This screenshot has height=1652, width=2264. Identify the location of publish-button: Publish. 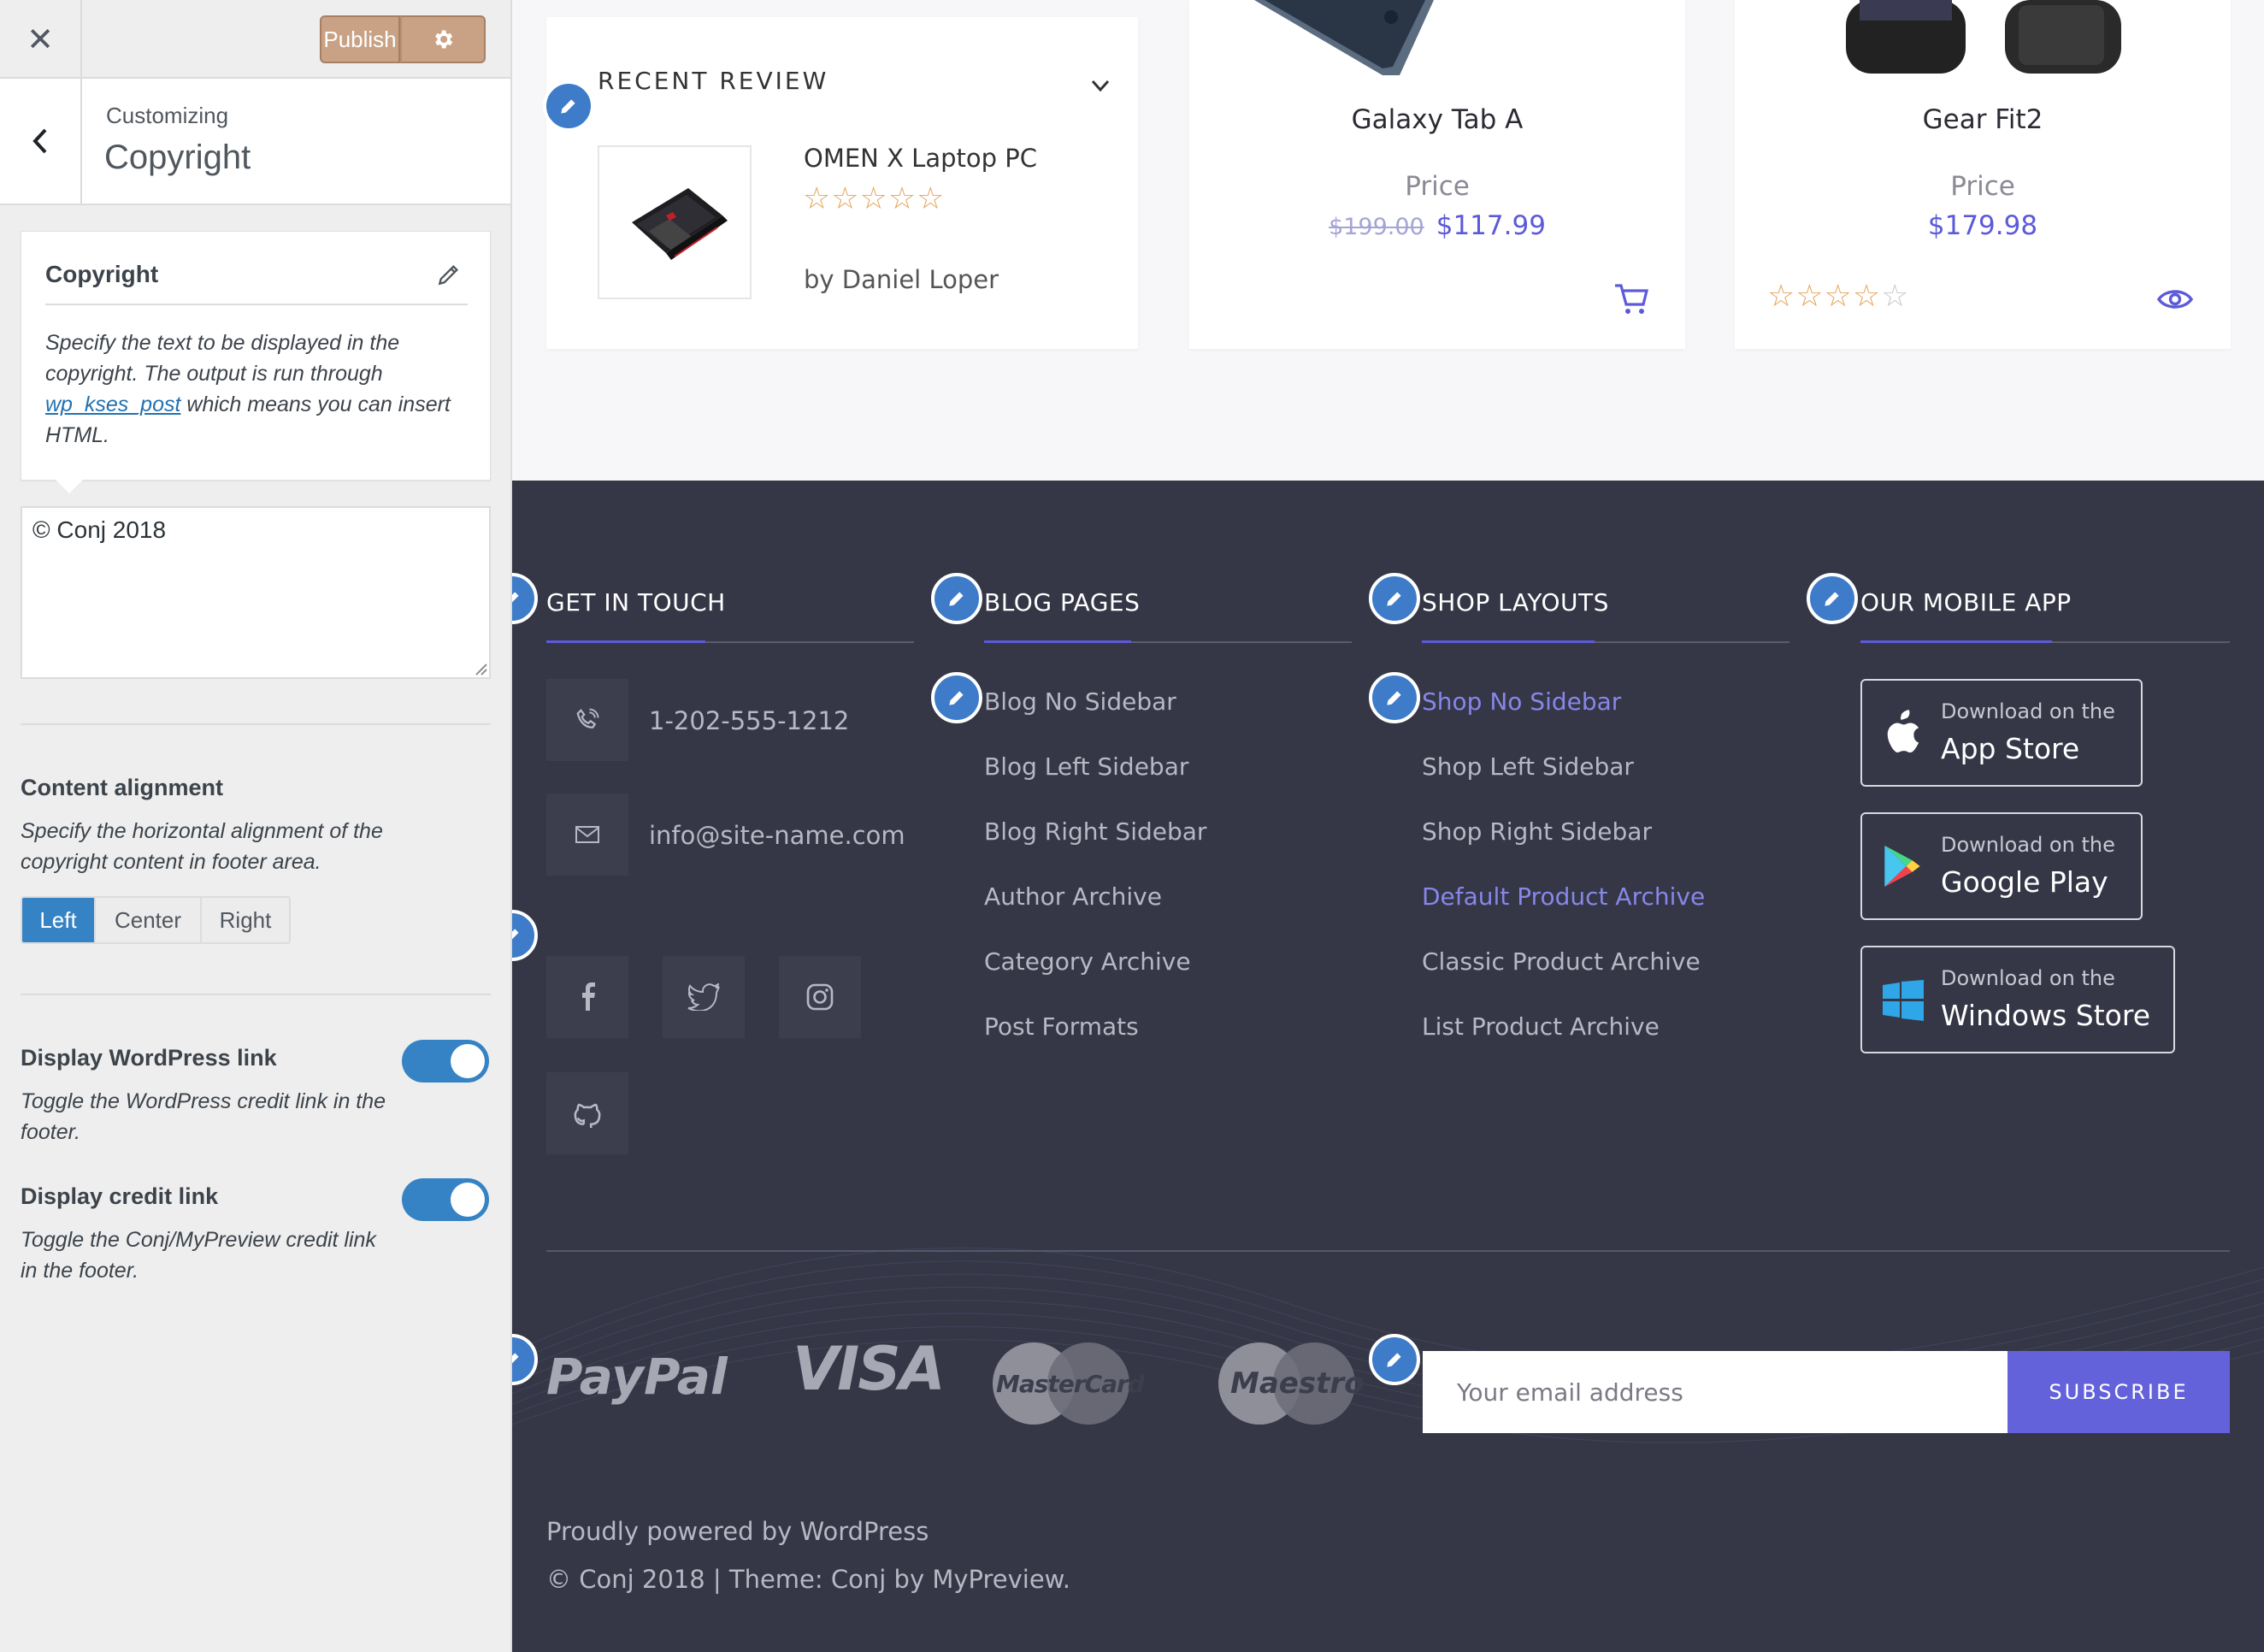
(360, 39).